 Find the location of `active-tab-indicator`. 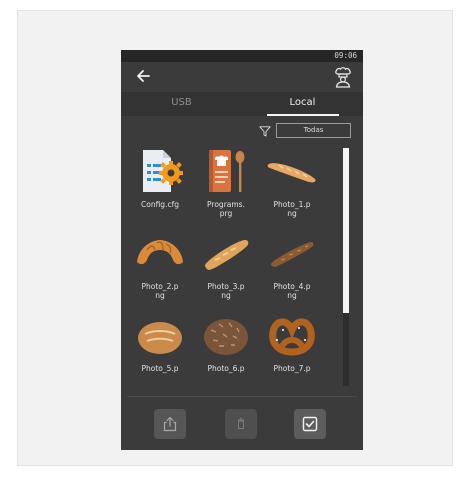

active-tab-indicator is located at coordinates (303, 115).